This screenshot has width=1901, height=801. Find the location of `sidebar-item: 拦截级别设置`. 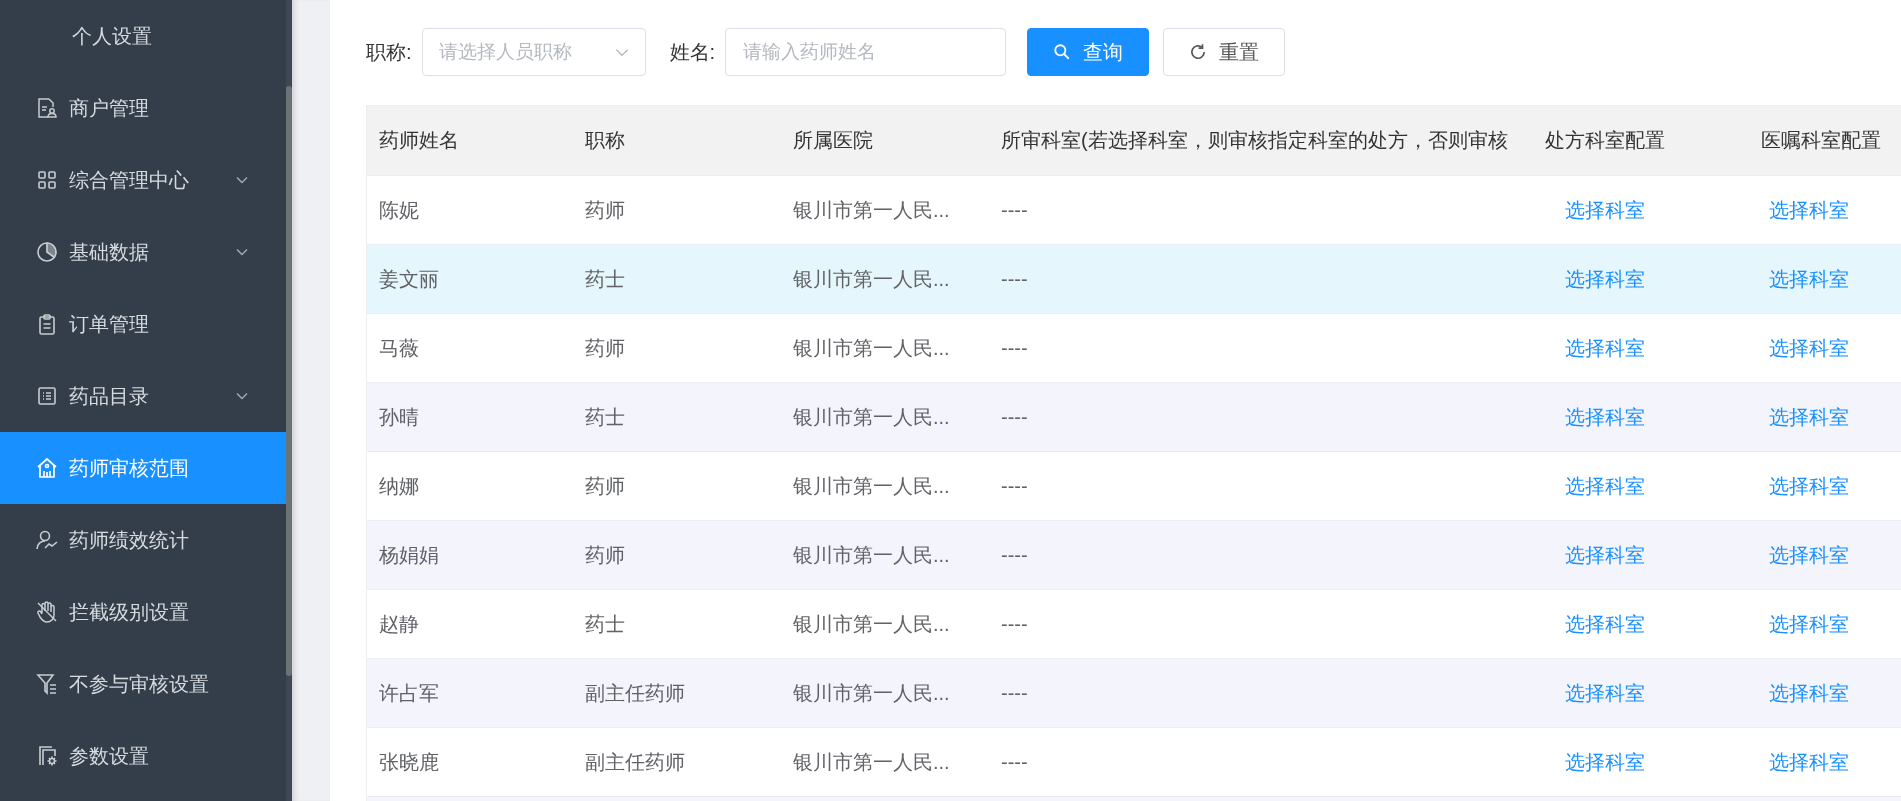

sidebar-item: 拦截级别设置 is located at coordinates (144, 612).